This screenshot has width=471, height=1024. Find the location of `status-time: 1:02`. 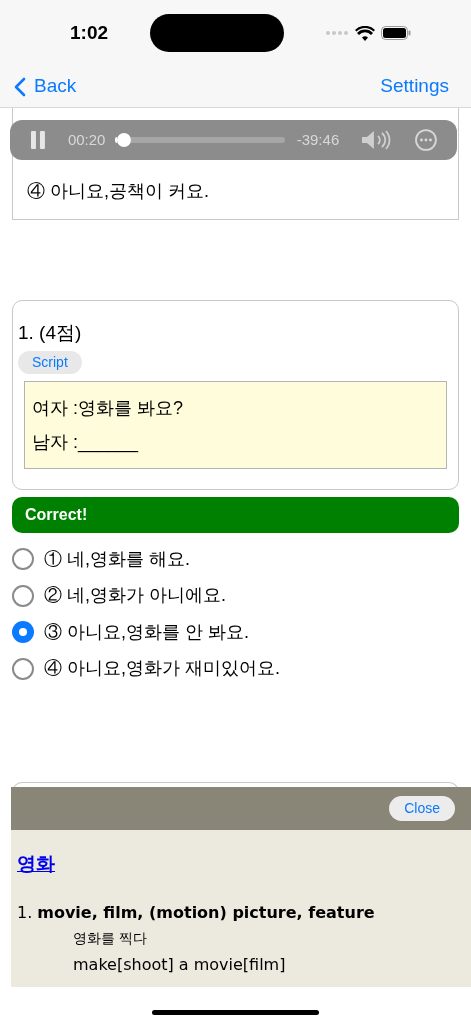

status-time: 1:02 is located at coordinates (89, 32).